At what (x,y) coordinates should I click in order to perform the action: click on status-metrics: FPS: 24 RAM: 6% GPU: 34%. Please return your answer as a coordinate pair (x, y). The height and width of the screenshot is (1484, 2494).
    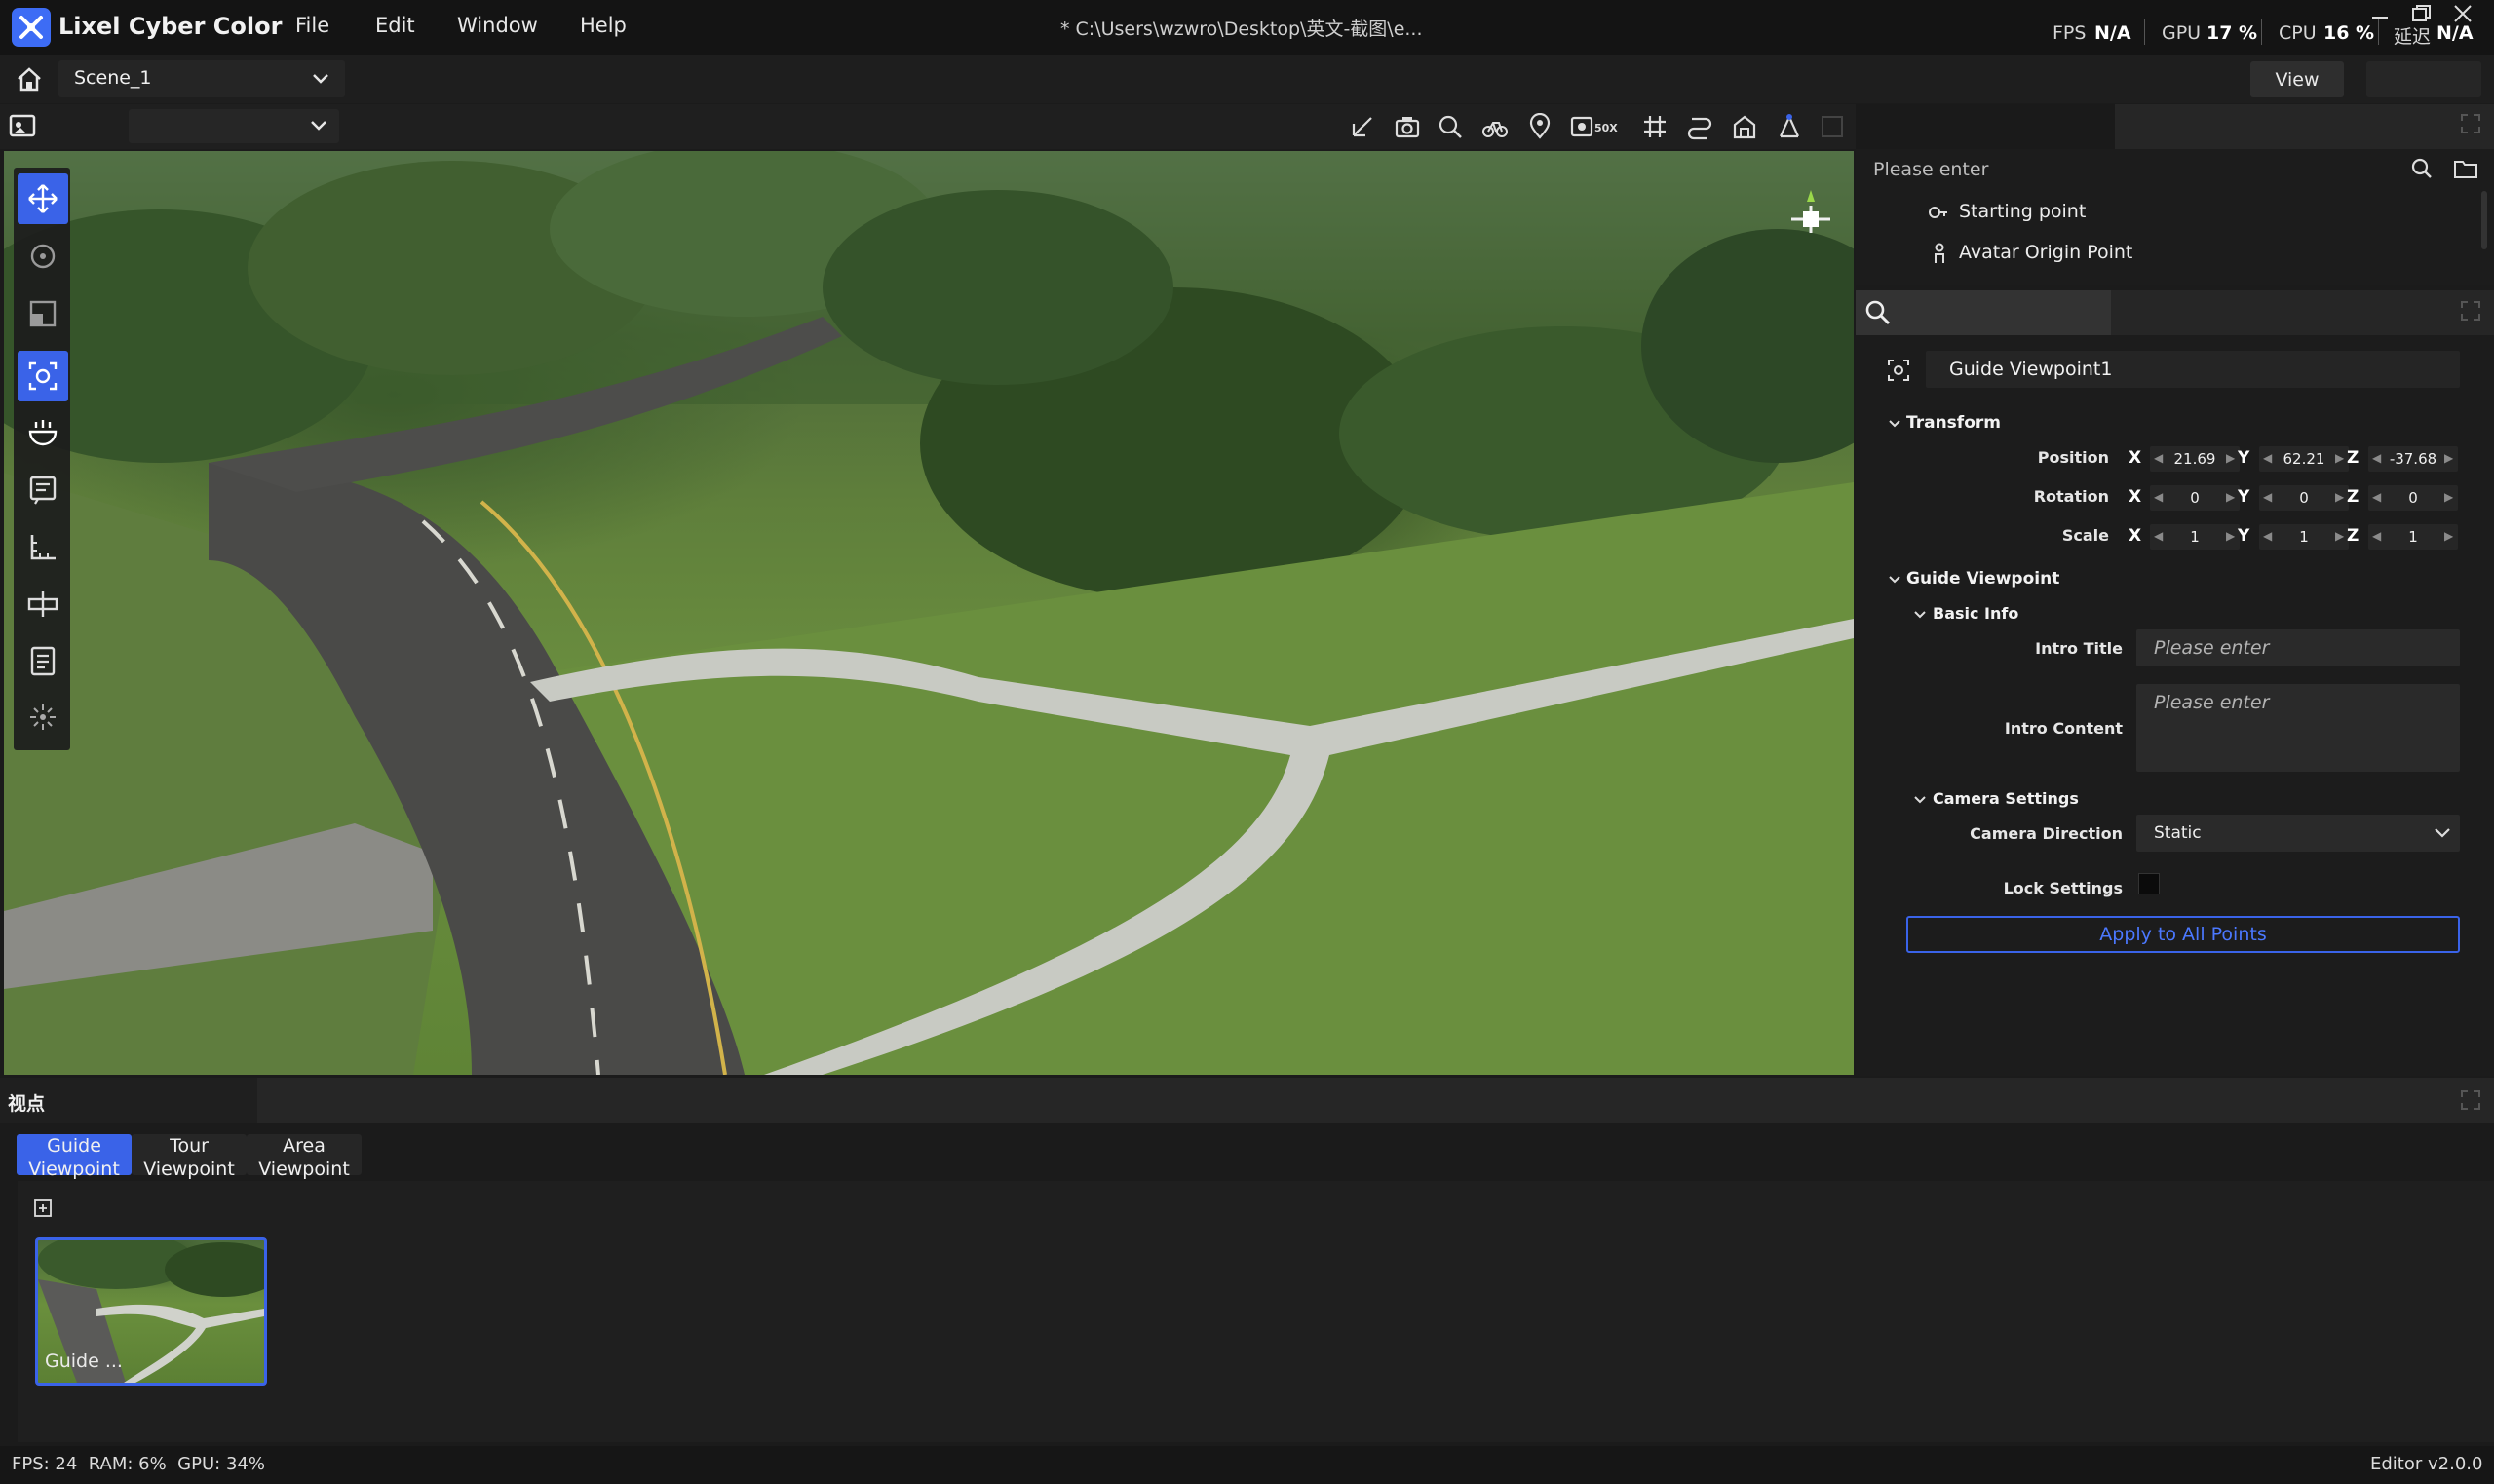
    Looking at the image, I should click on (138, 1464).